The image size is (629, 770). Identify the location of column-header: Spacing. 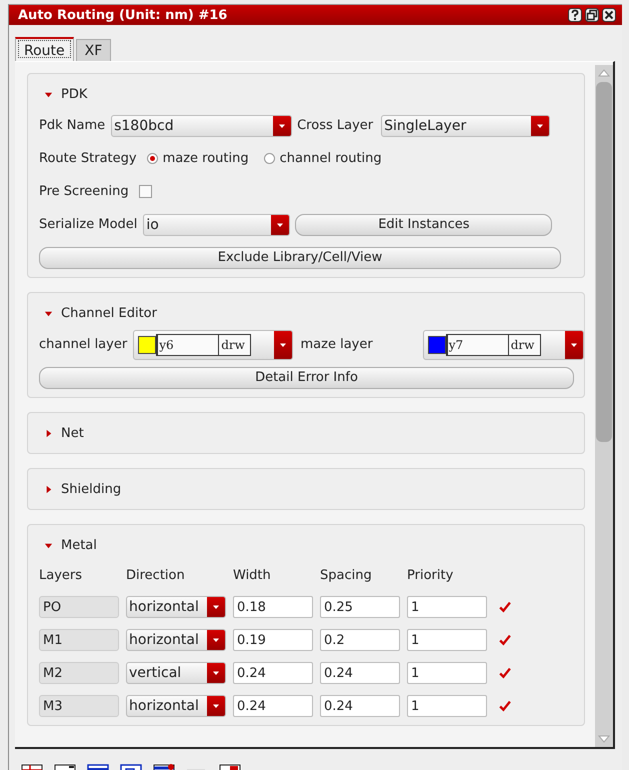
(346, 575).